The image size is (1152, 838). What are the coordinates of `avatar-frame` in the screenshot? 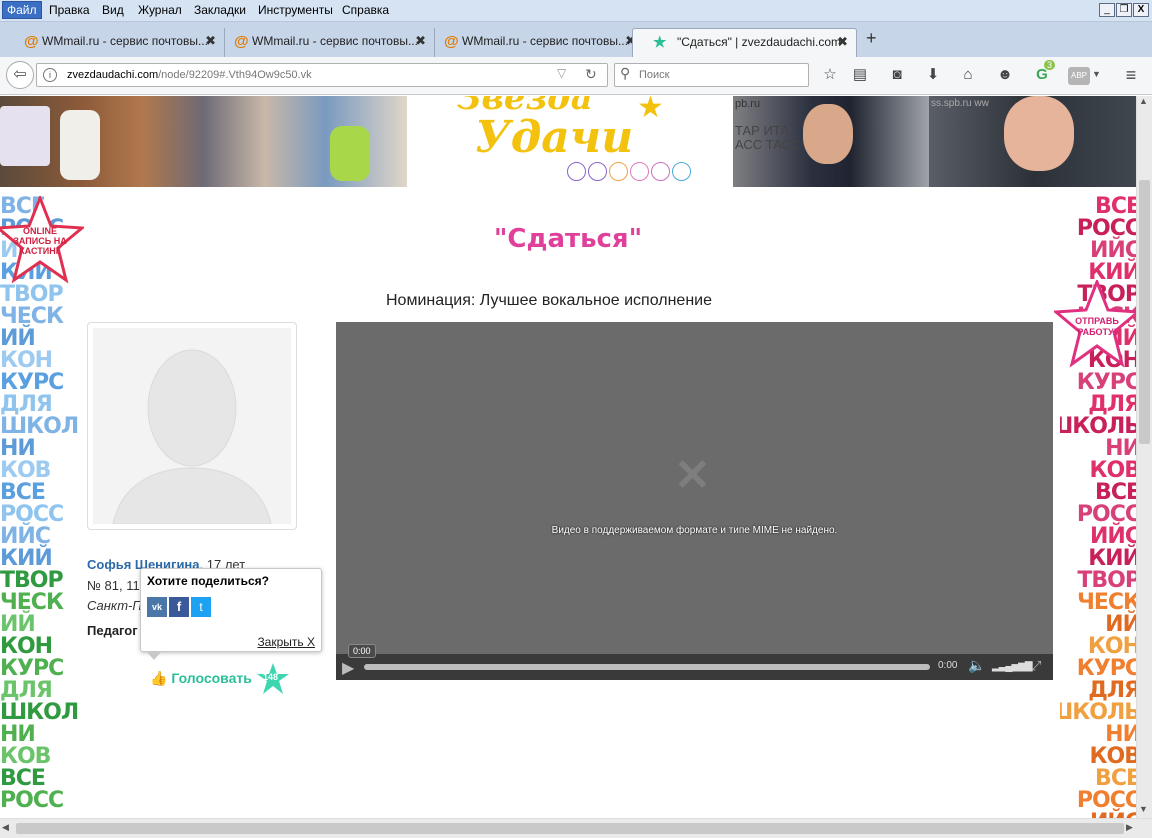 It's located at (192, 426).